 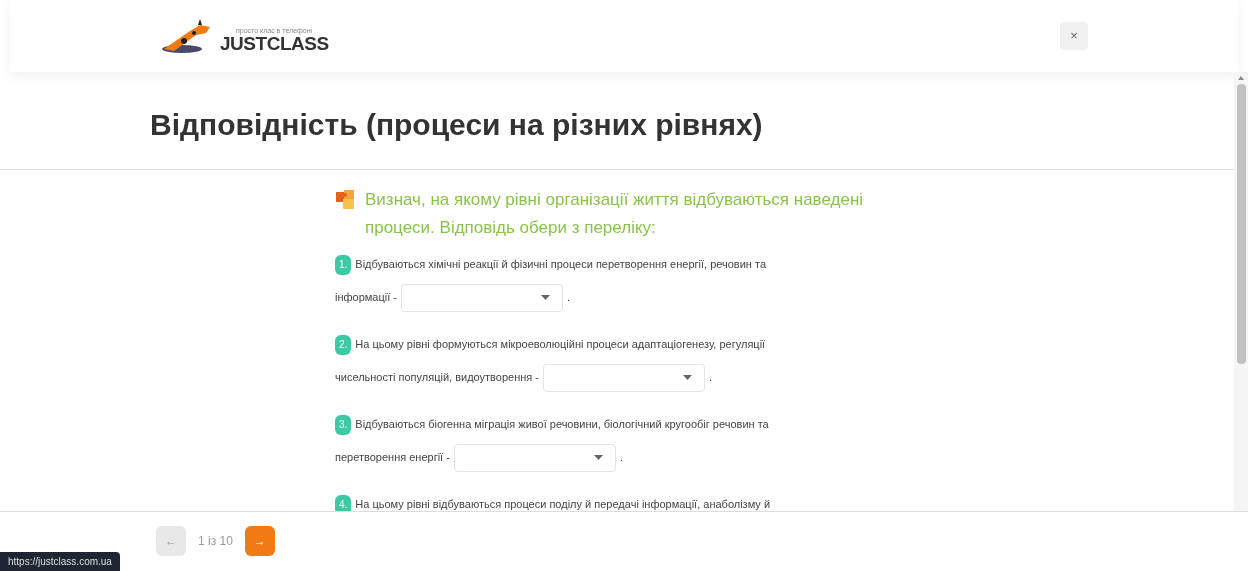 I want to click on puzzle-icon, so click(x=346, y=200).